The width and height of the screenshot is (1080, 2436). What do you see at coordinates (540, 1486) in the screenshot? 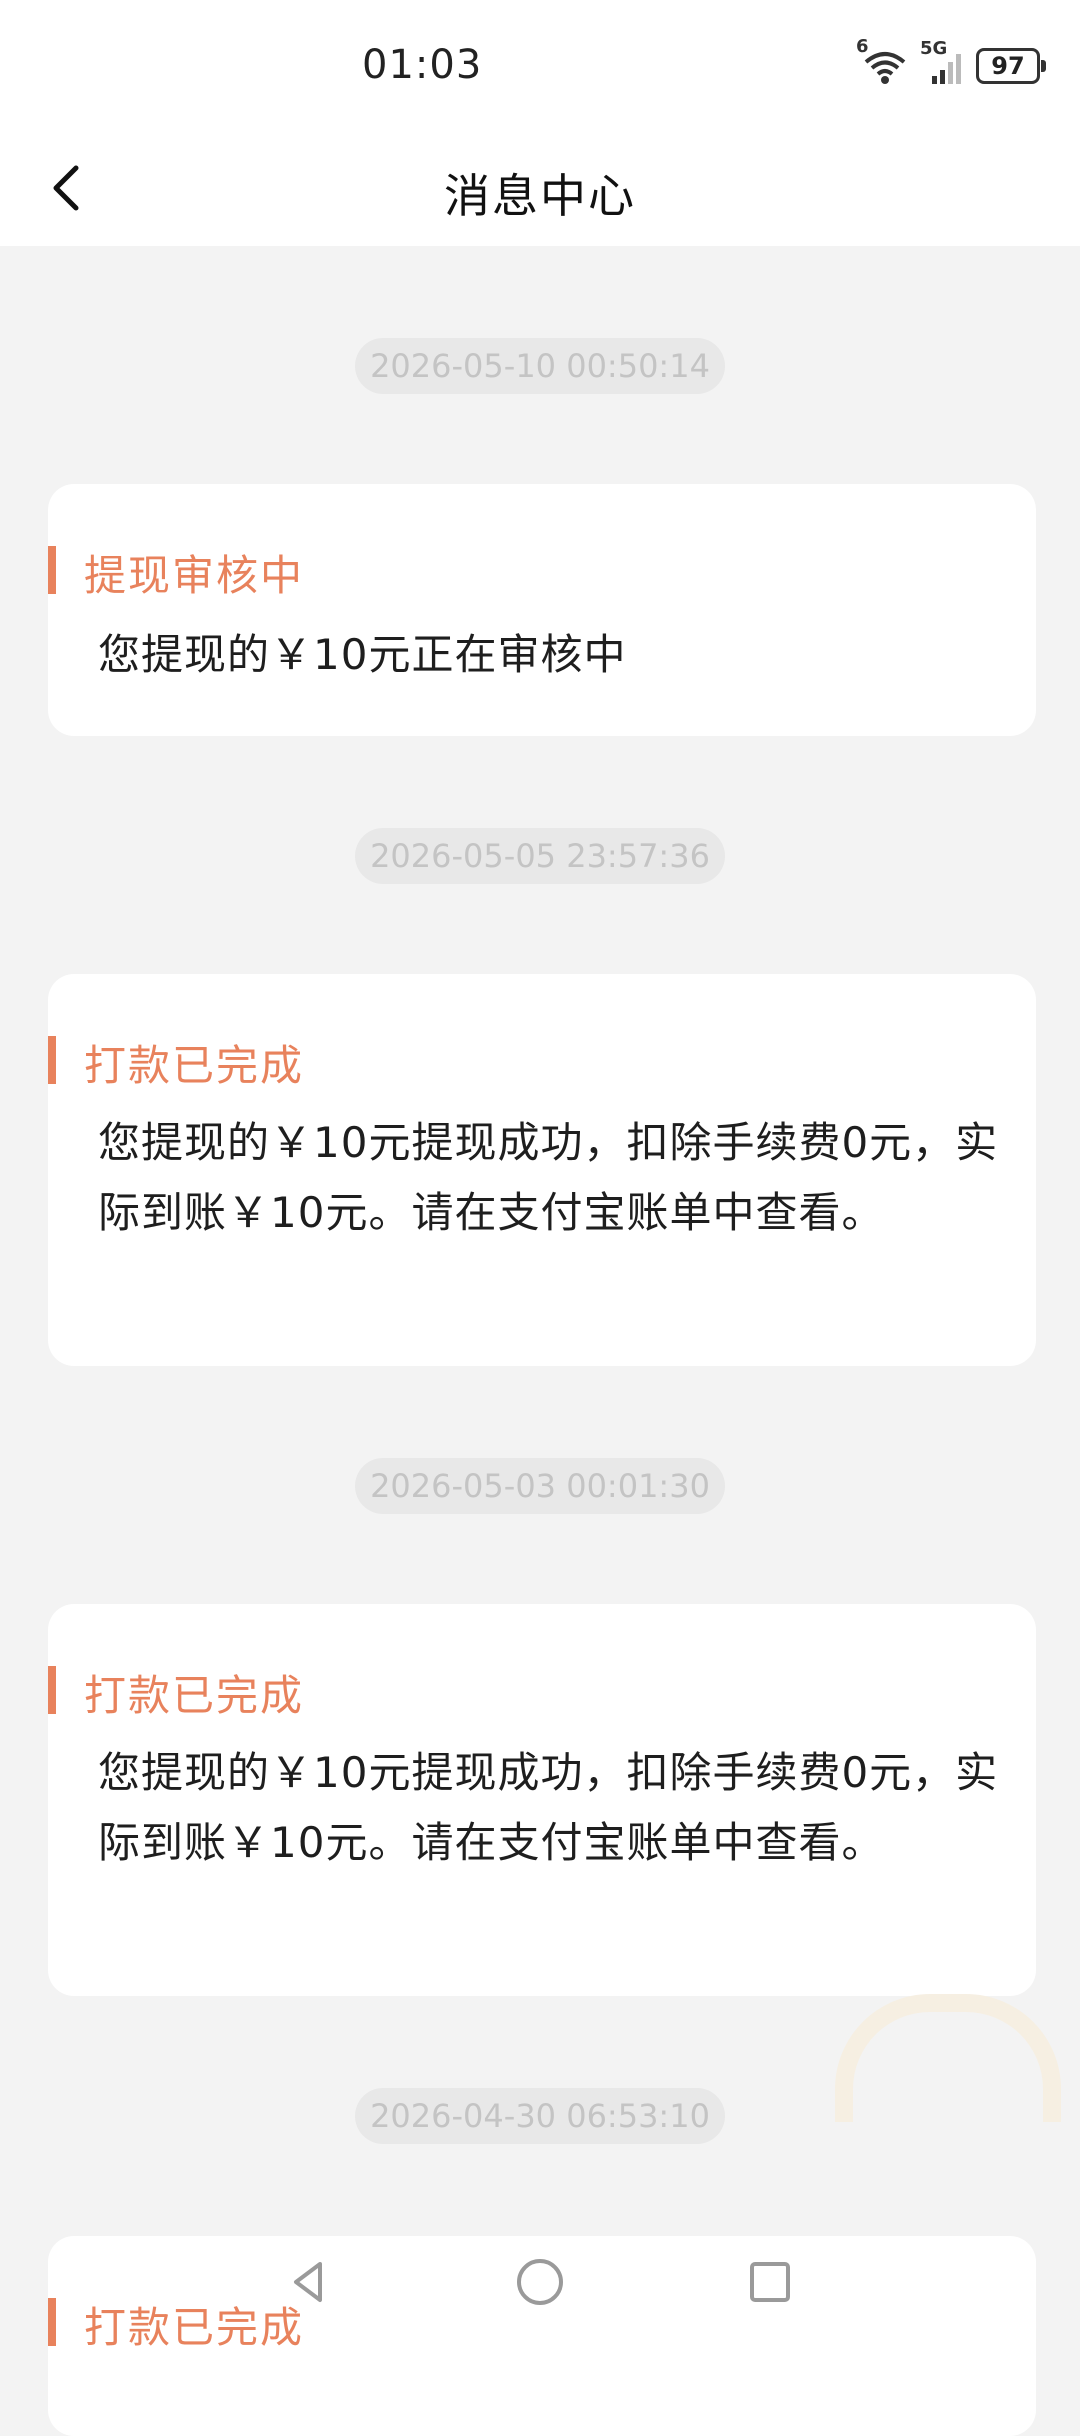
I see `message-timestamp: 2026-05-03 00:01:30` at bounding box center [540, 1486].